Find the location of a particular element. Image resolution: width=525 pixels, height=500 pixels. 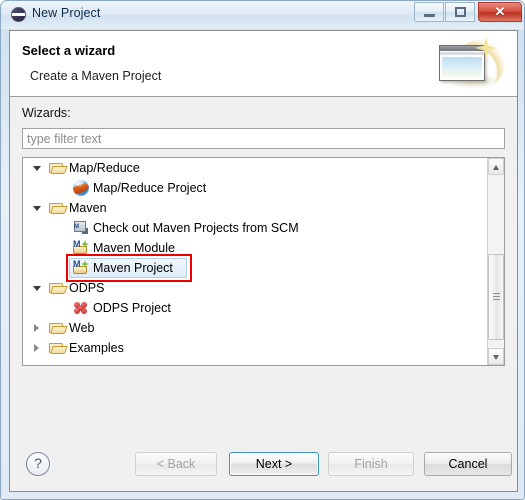

scrollbar-thumb is located at coordinates (496, 297).